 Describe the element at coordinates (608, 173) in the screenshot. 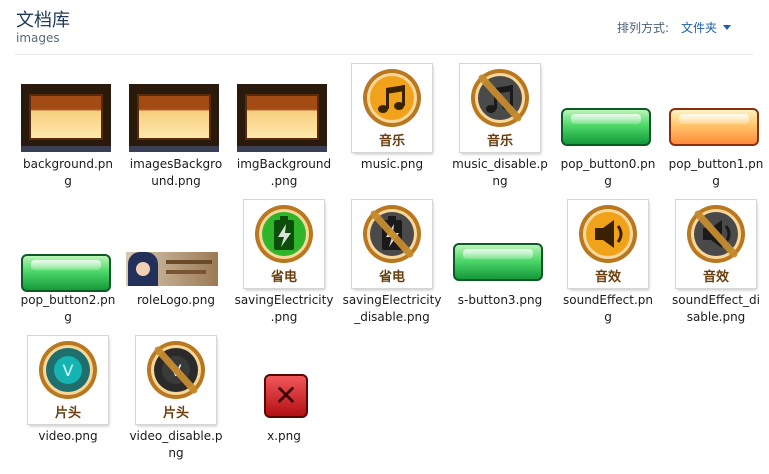

I see `file-name-label: pop_button0.pn g` at that location.